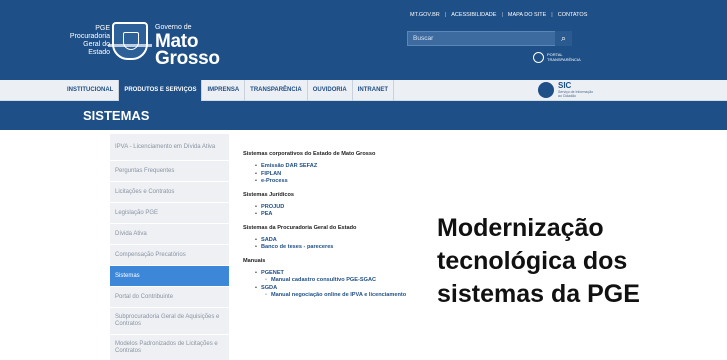 This screenshot has height=360, width=727. What do you see at coordinates (573, 15) in the screenshot?
I see `toplink-contacts: CONTATOS` at bounding box center [573, 15].